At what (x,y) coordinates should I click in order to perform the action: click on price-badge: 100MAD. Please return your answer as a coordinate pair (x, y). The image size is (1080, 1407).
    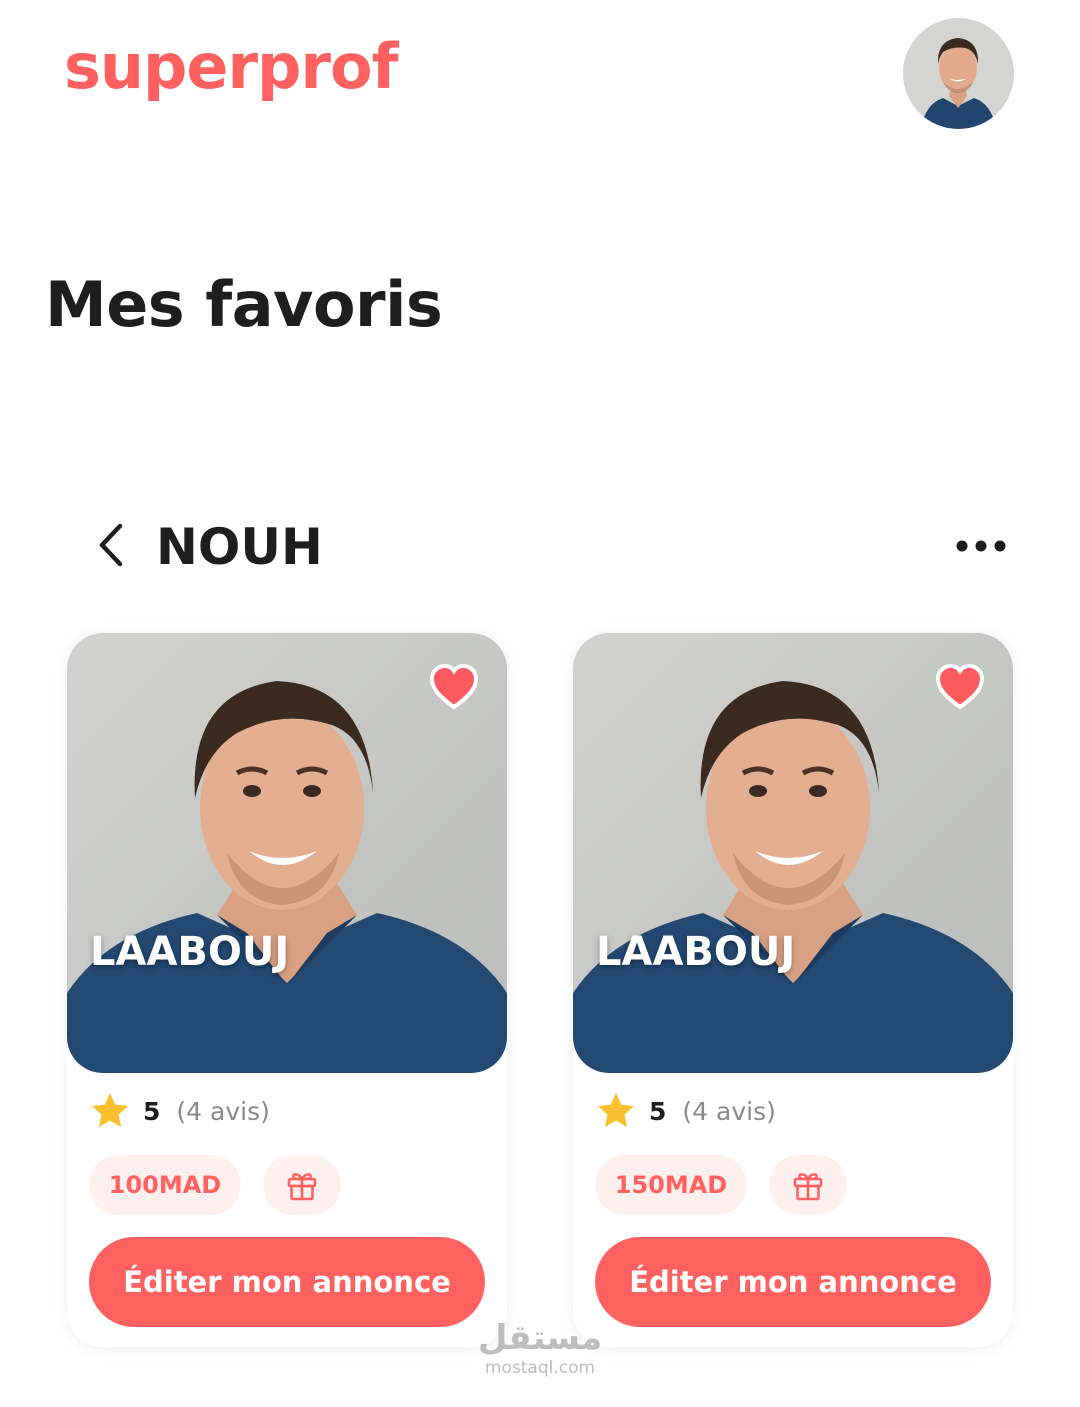
    Looking at the image, I should click on (165, 1185).